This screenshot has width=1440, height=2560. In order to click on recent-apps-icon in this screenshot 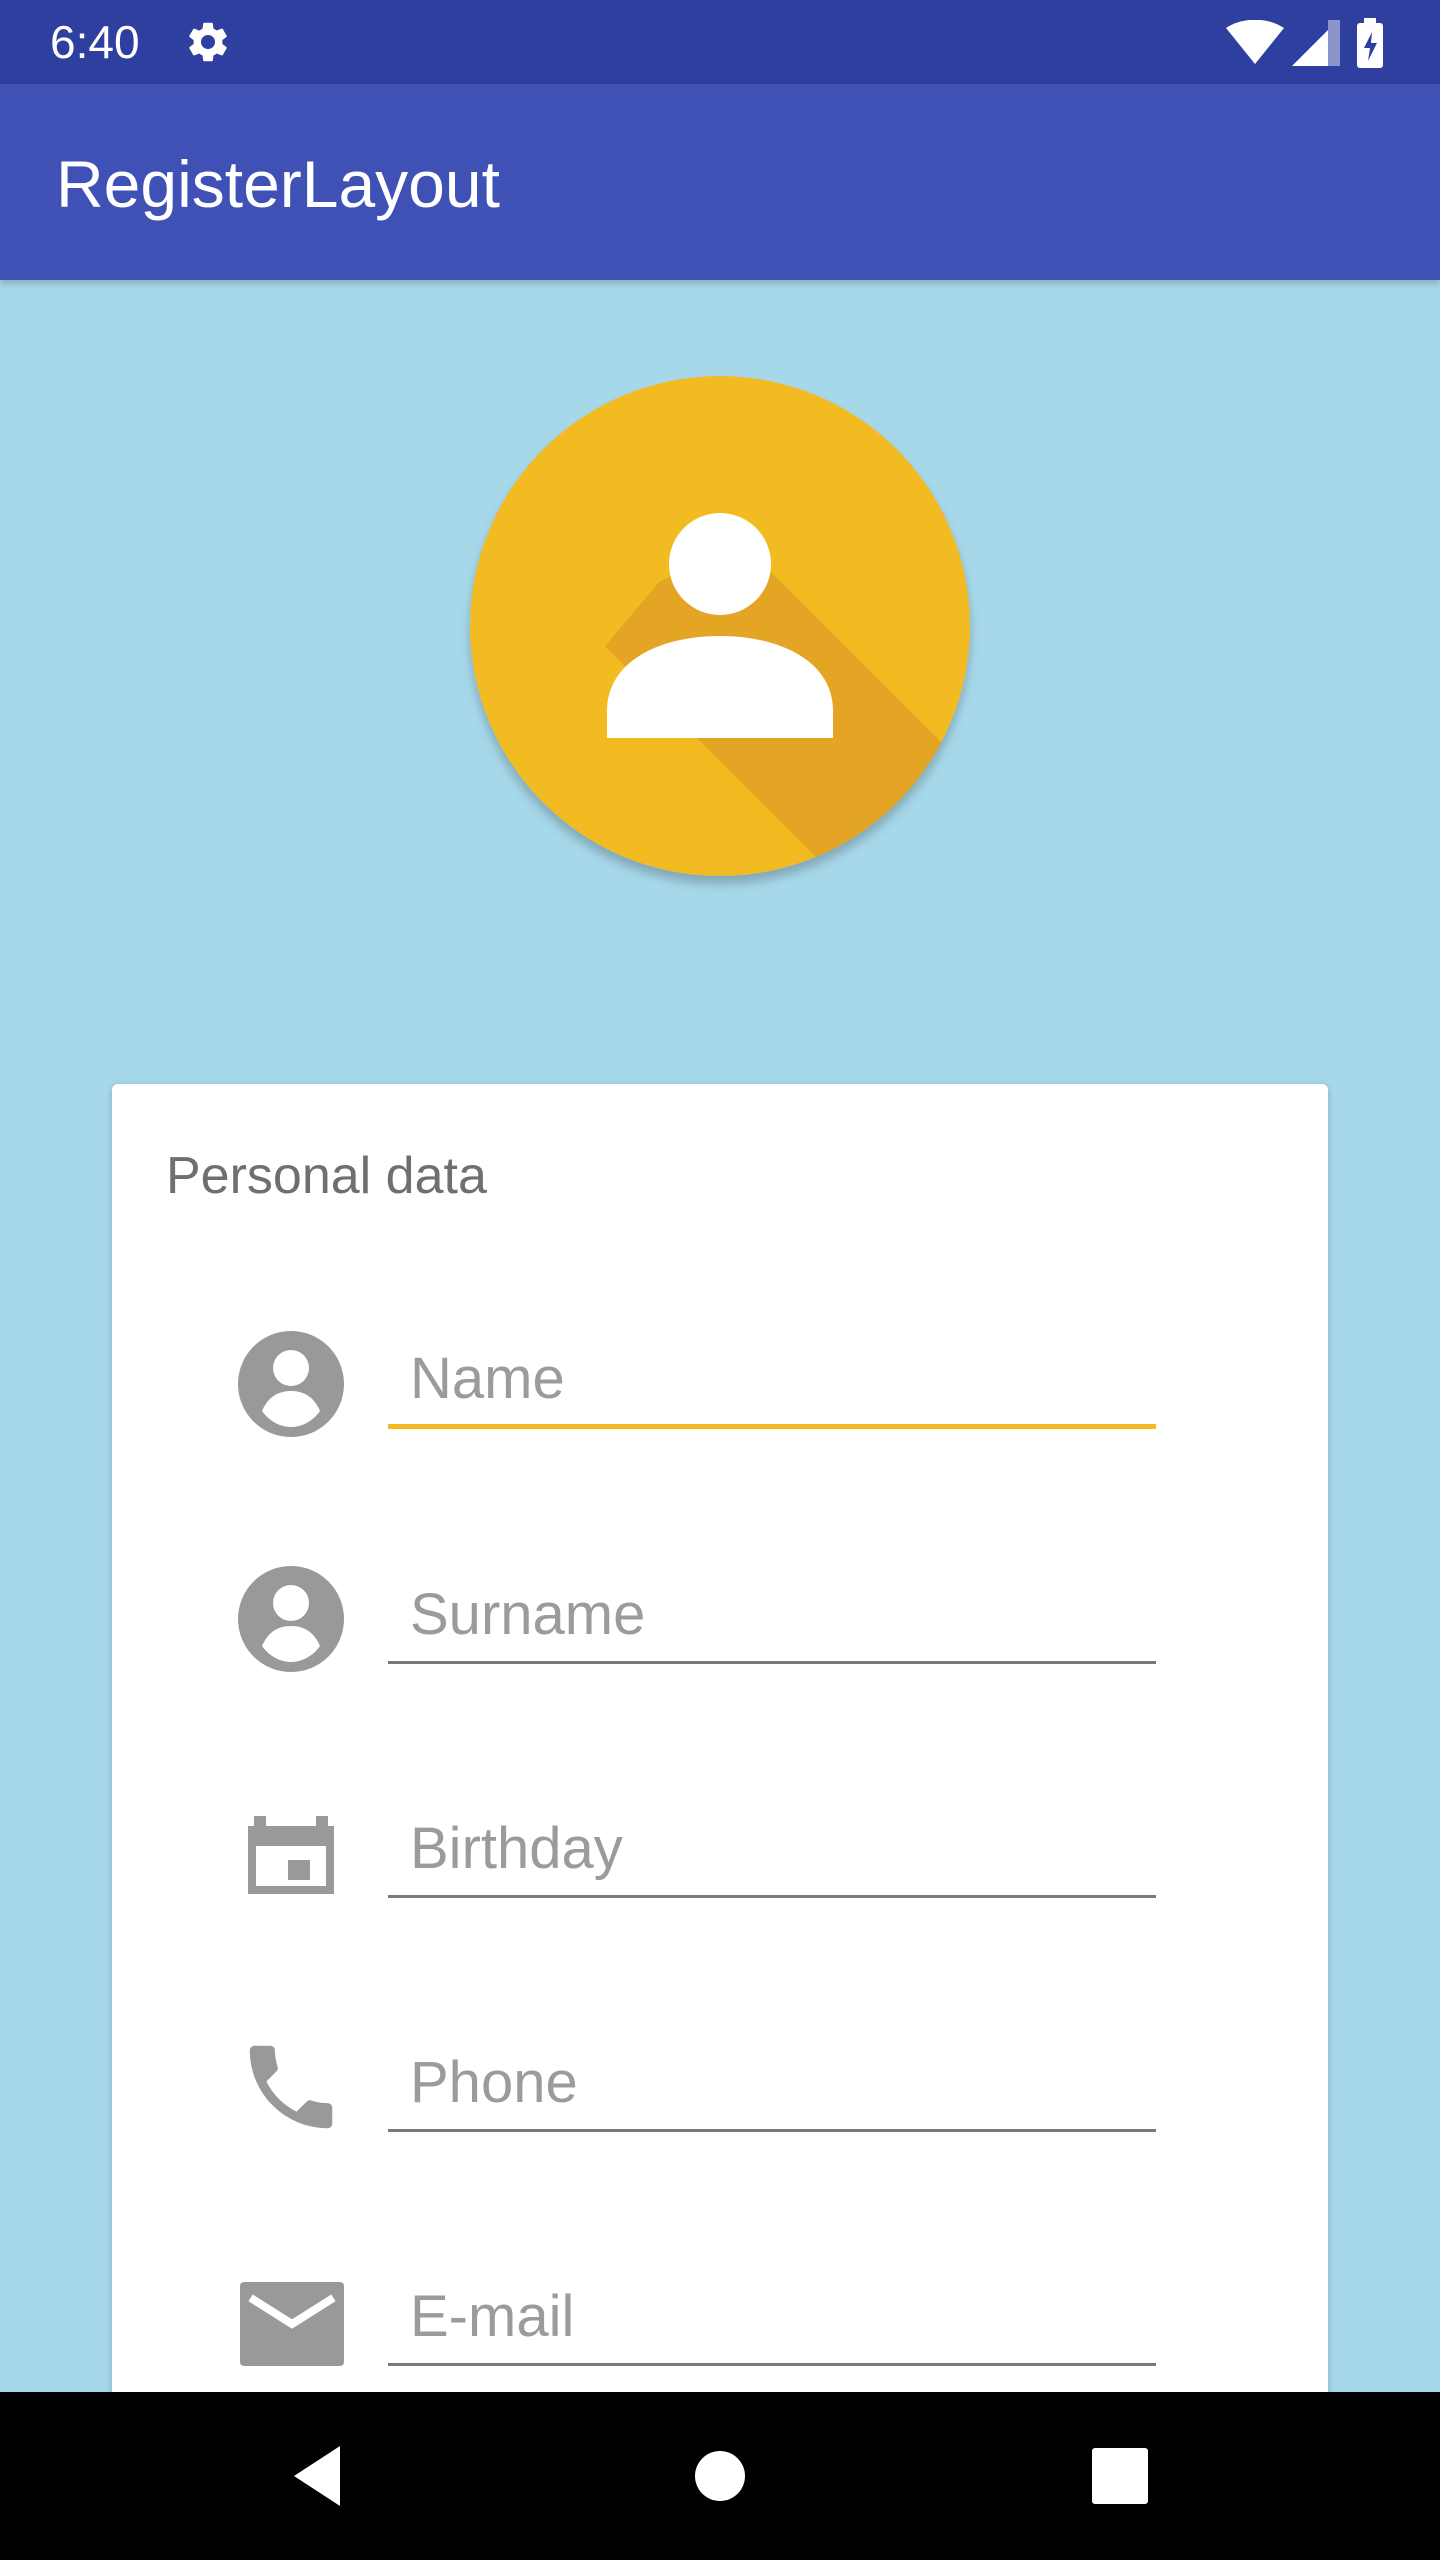, I will do `click(1120, 2476)`.